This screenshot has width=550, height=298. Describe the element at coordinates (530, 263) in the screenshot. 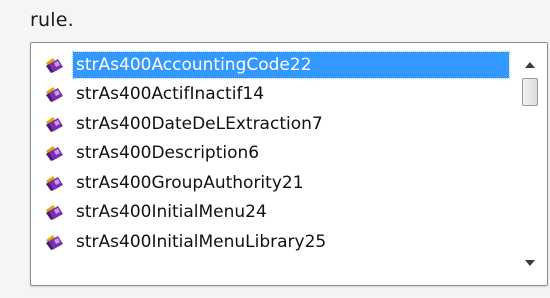

I see `arrow-down-icon` at that location.